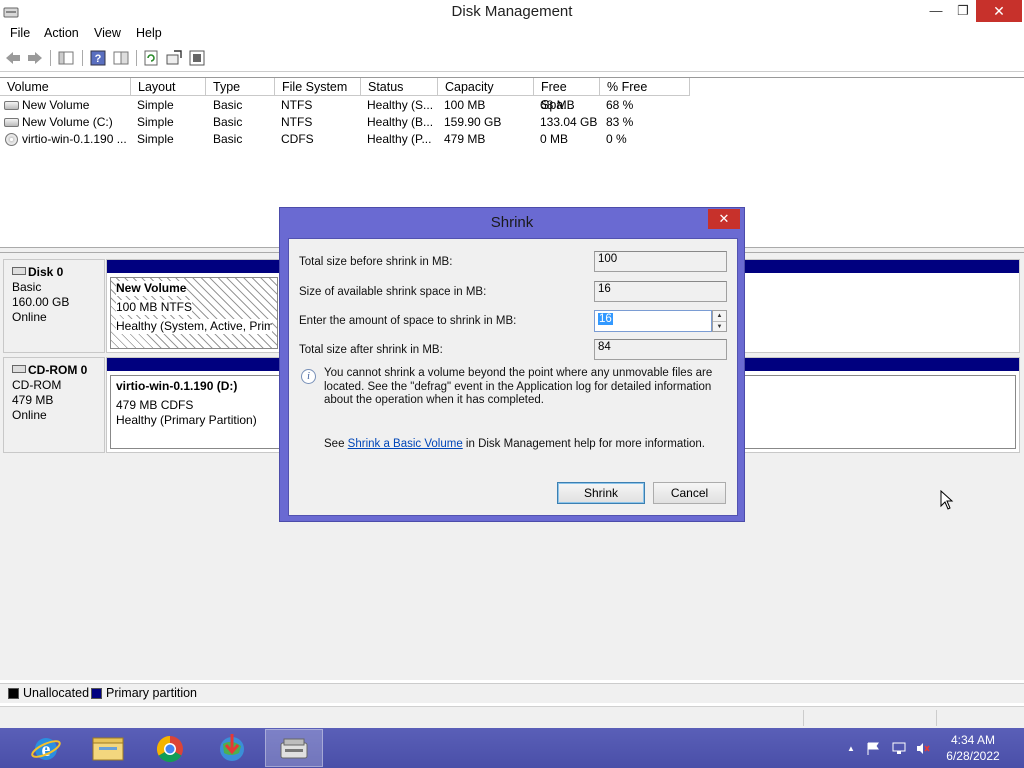 This screenshot has height=768, width=1024. I want to click on cancel-button: Cancel, so click(689, 493).